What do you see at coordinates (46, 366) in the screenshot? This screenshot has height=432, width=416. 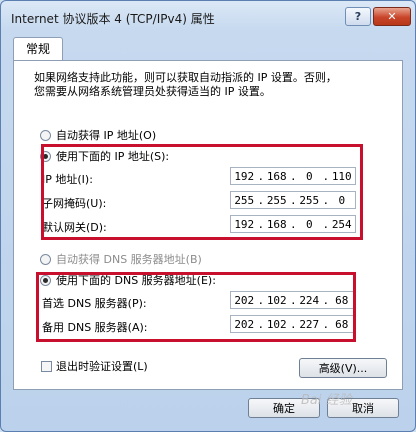 I see `validate-checkbox-box` at bounding box center [46, 366].